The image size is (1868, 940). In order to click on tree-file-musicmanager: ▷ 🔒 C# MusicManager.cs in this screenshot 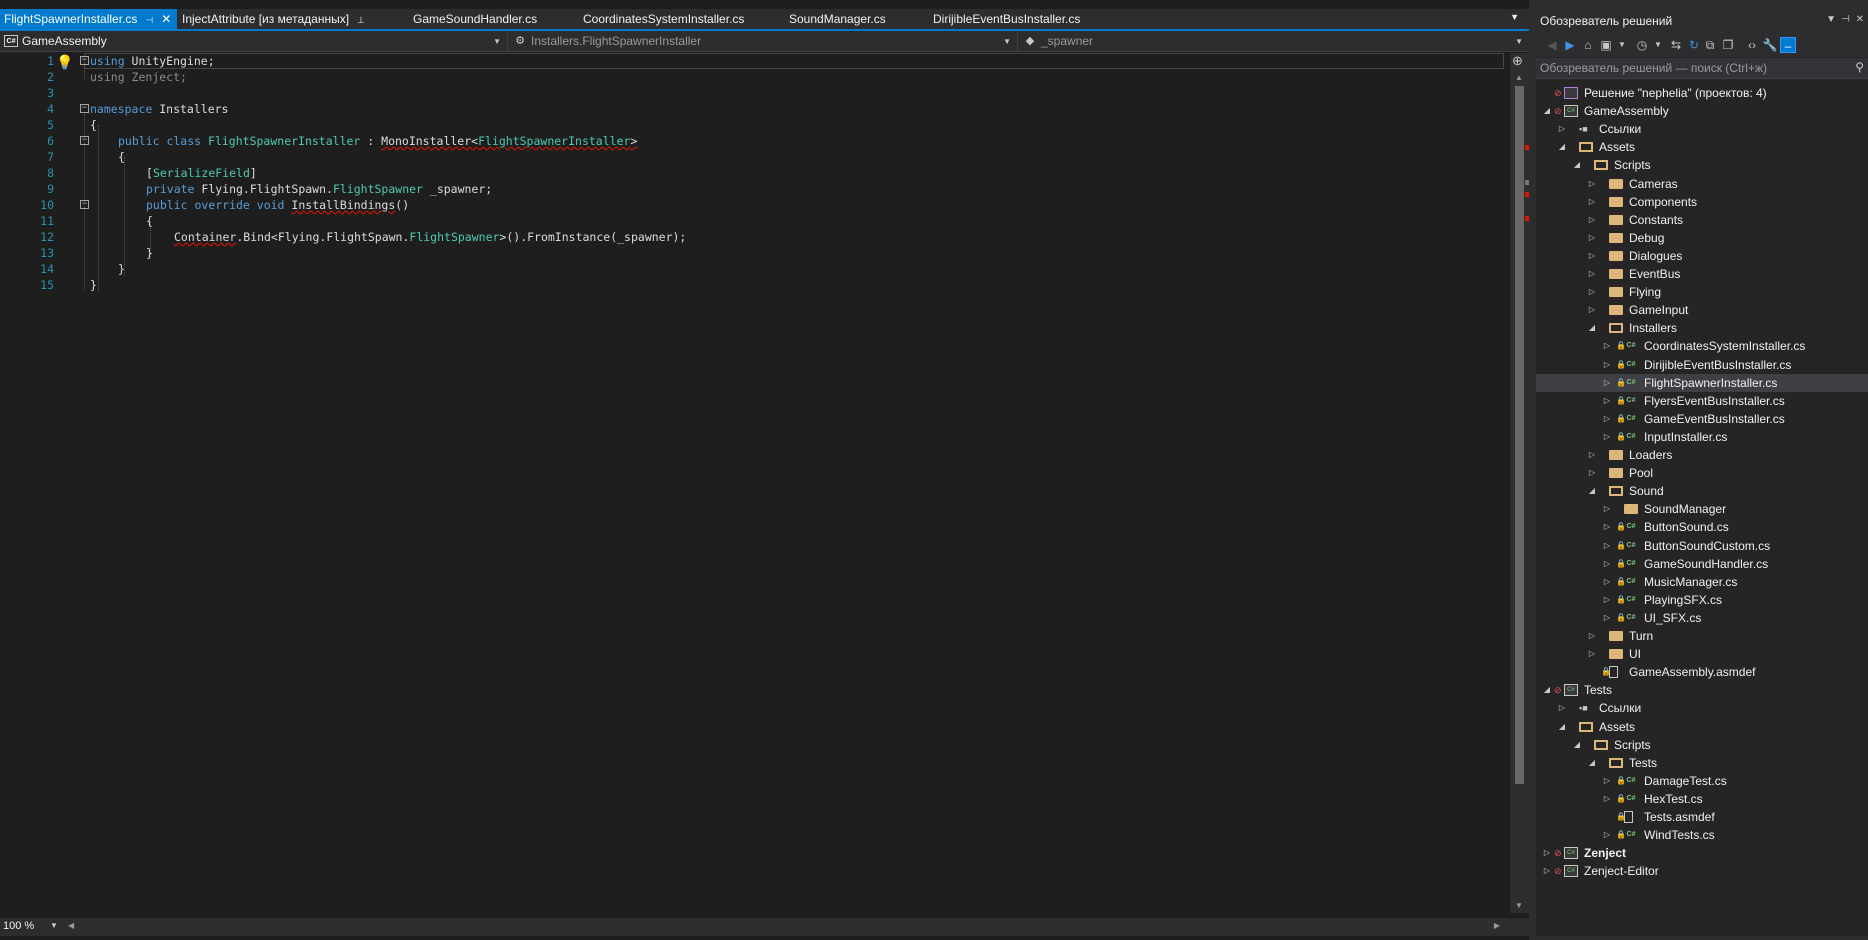, I will do `click(1702, 582)`.